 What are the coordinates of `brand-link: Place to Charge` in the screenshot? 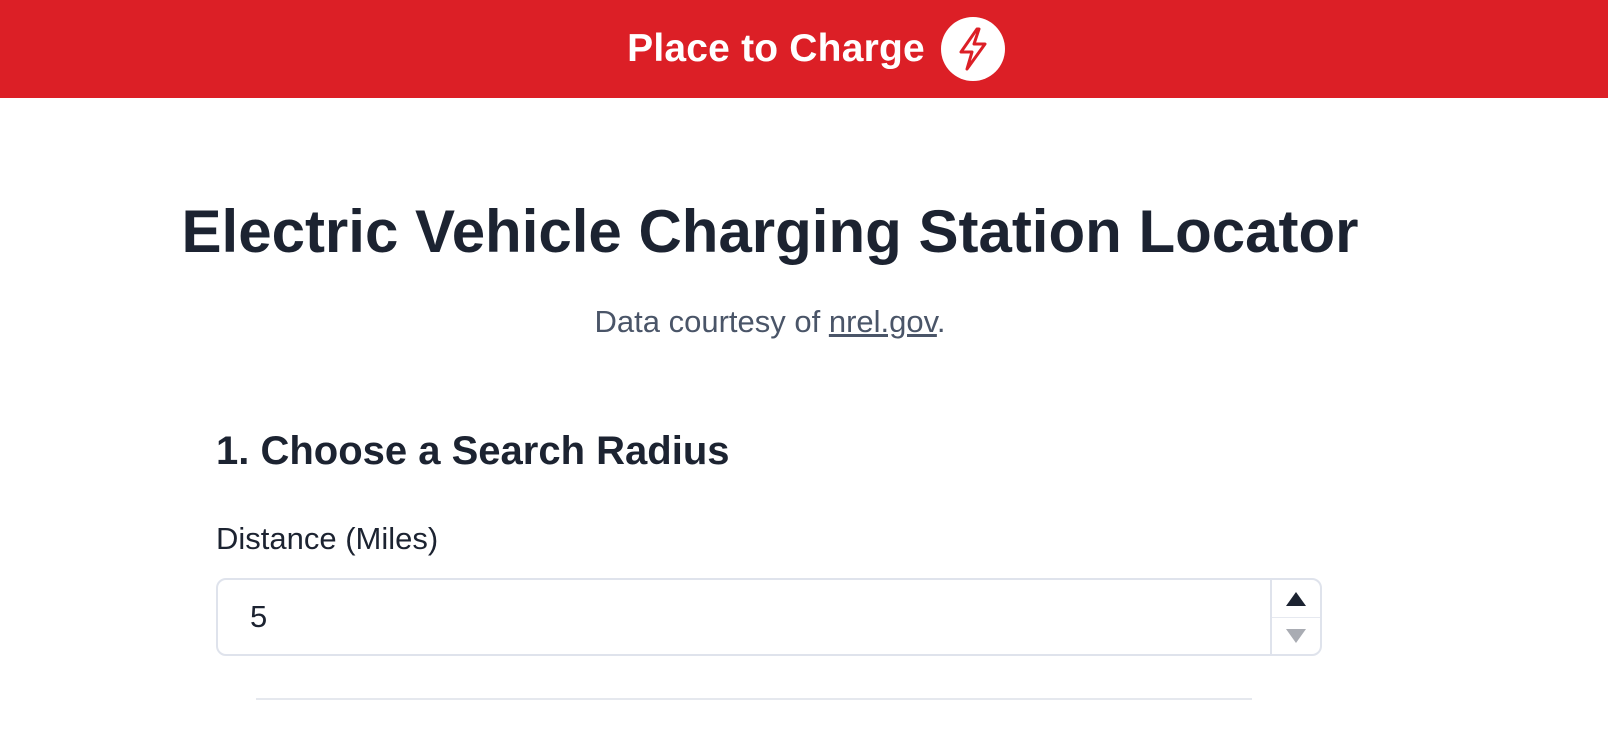 It's located at (816, 49).